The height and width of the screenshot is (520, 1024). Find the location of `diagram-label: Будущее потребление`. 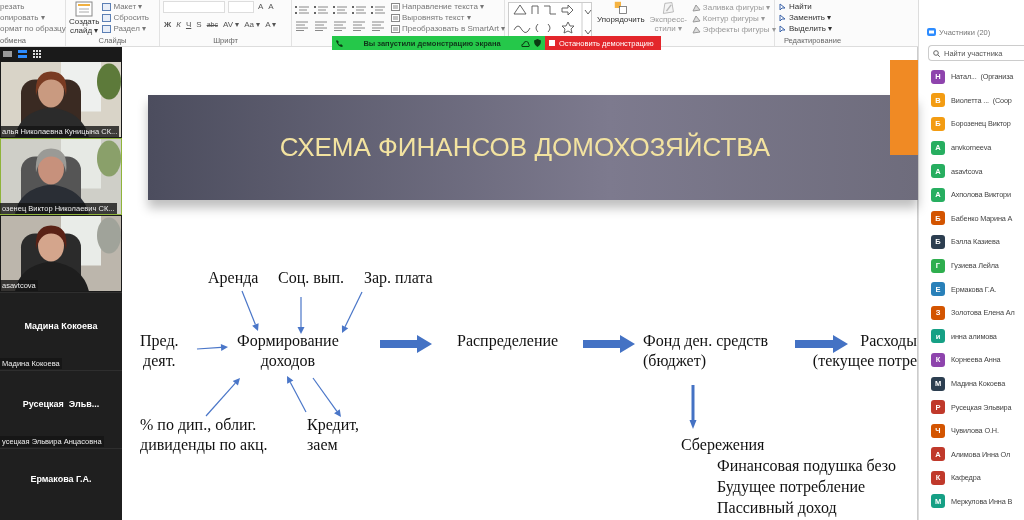

diagram-label: Будущее потребление is located at coordinates (791, 487).